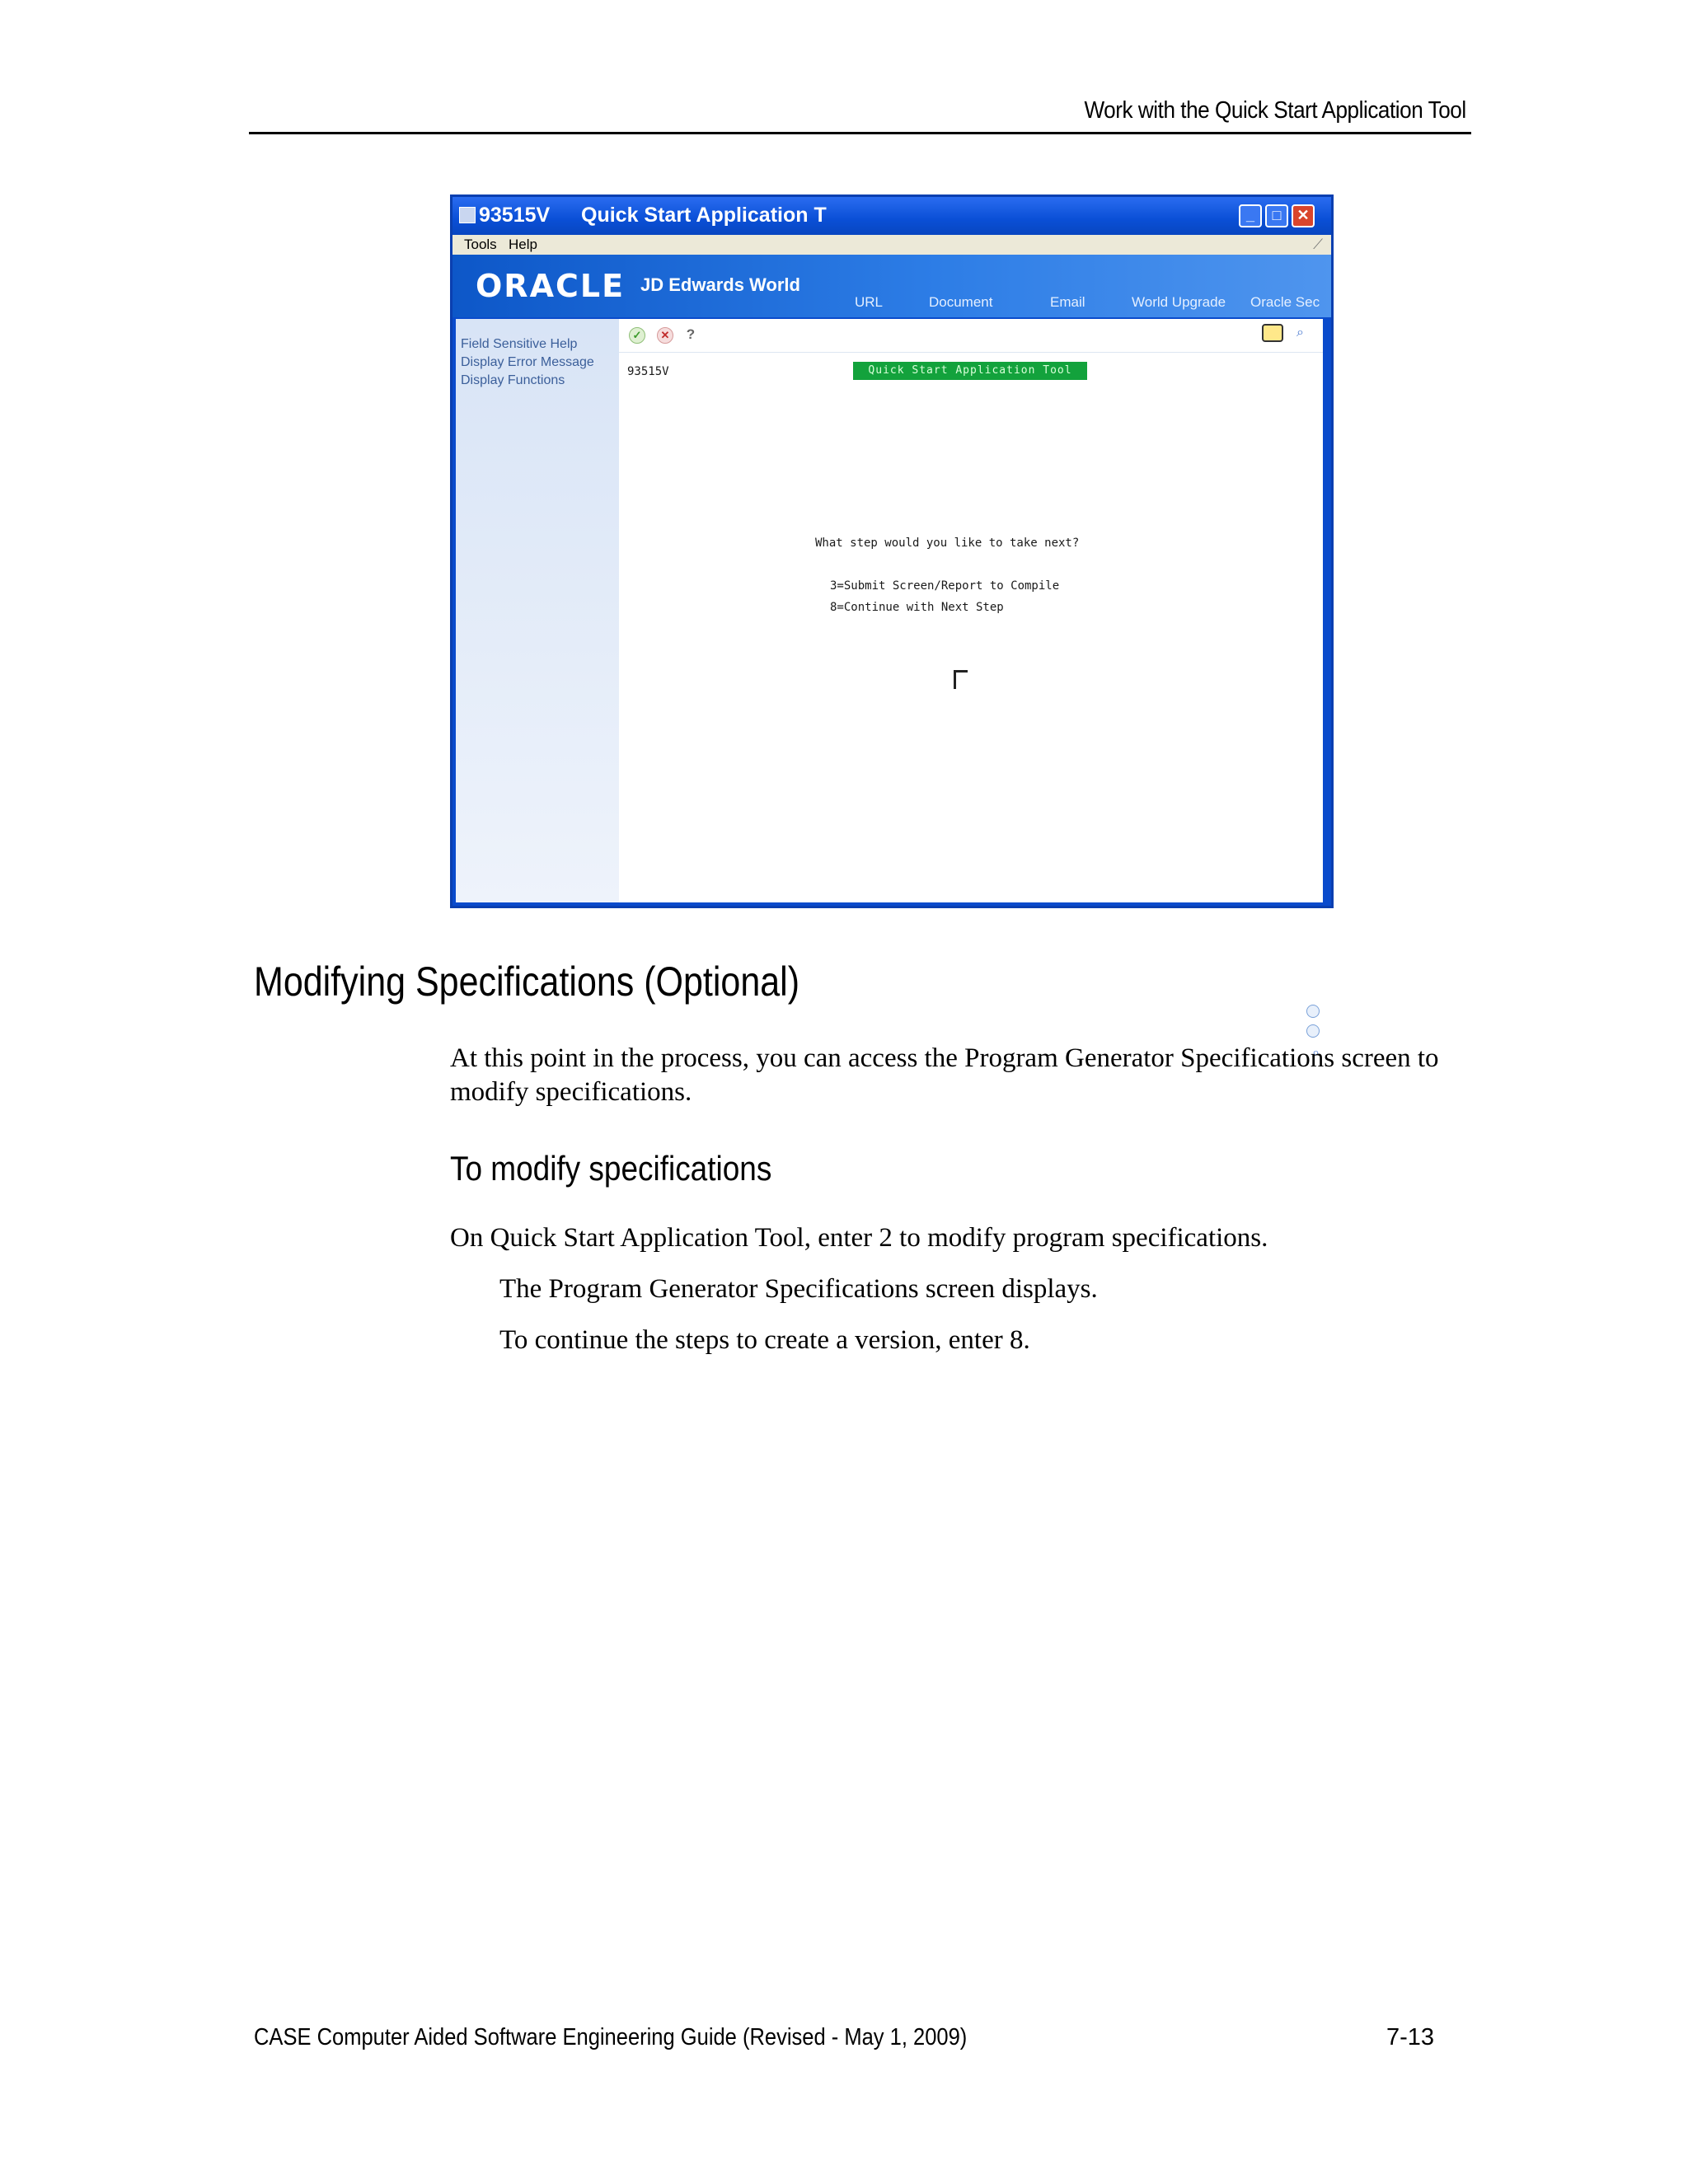 This screenshot has height=2184, width=1688. What do you see at coordinates (1272, 333) in the screenshot?
I see `speech-bubble-icon` at bounding box center [1272, 333].